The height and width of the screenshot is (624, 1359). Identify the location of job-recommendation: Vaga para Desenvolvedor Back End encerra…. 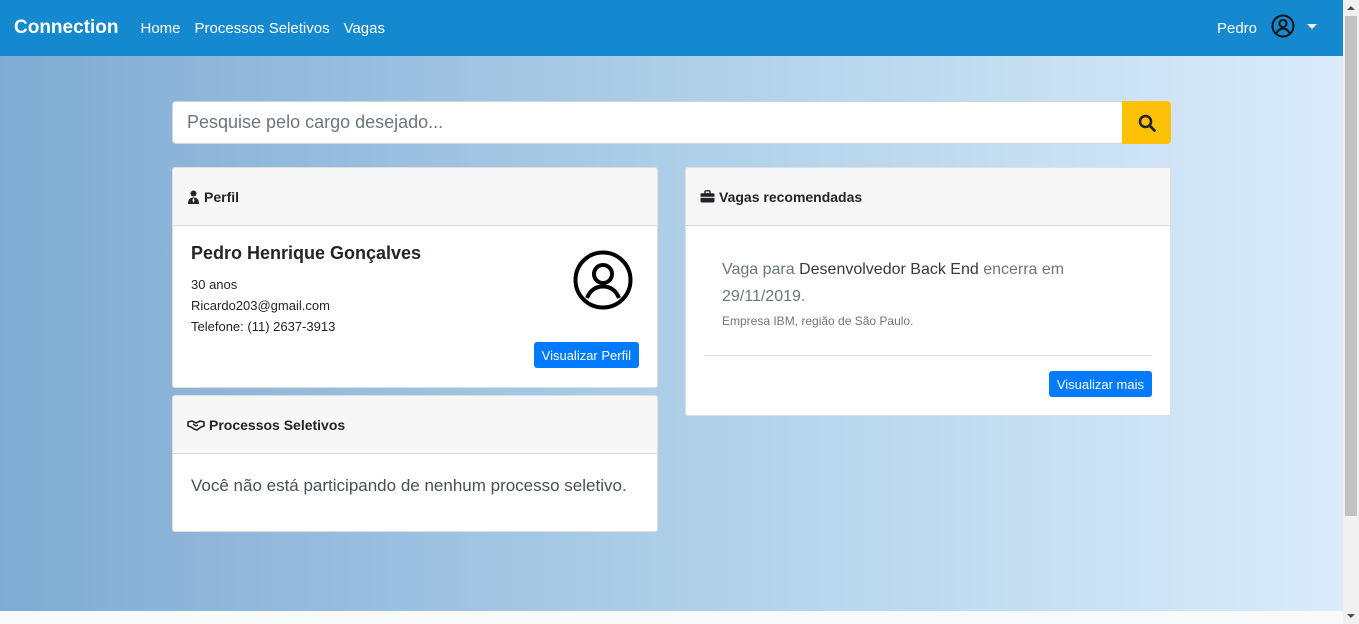
(928, 320).